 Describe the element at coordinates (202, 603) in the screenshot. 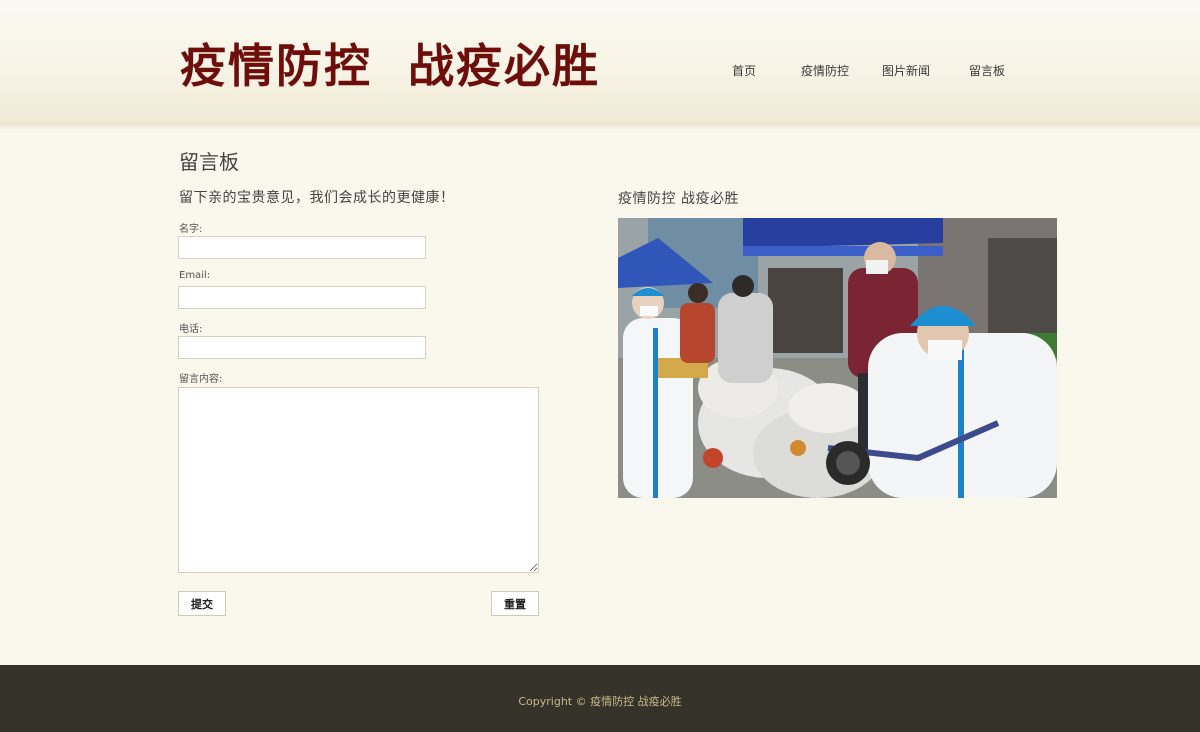

I see `submit-button: 提交` at that location.